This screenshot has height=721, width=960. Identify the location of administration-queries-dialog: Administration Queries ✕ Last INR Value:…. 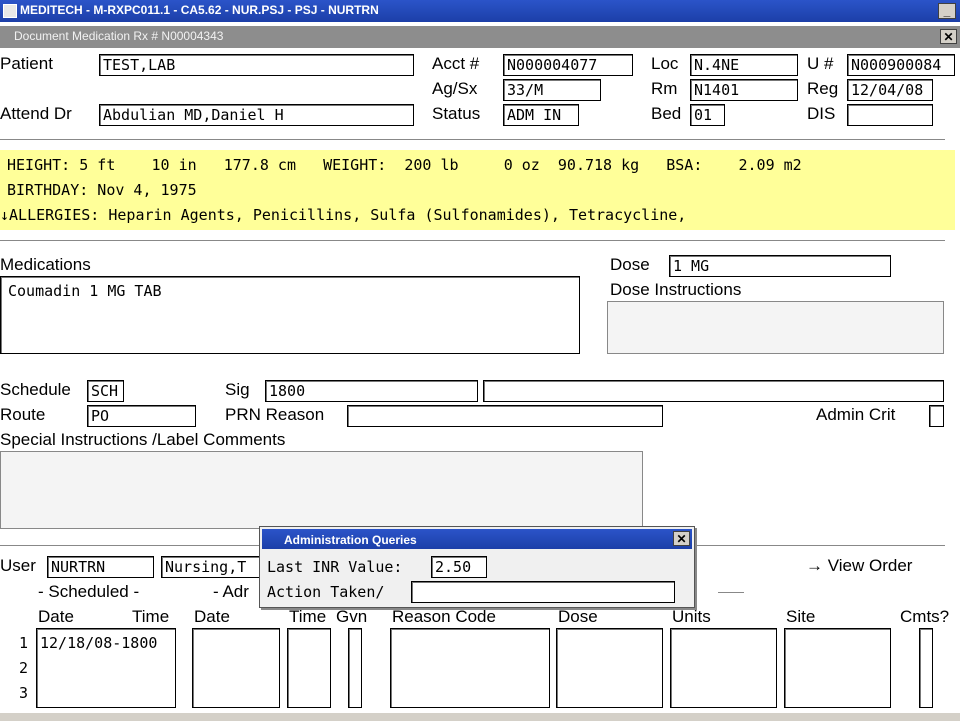
(477, 567).